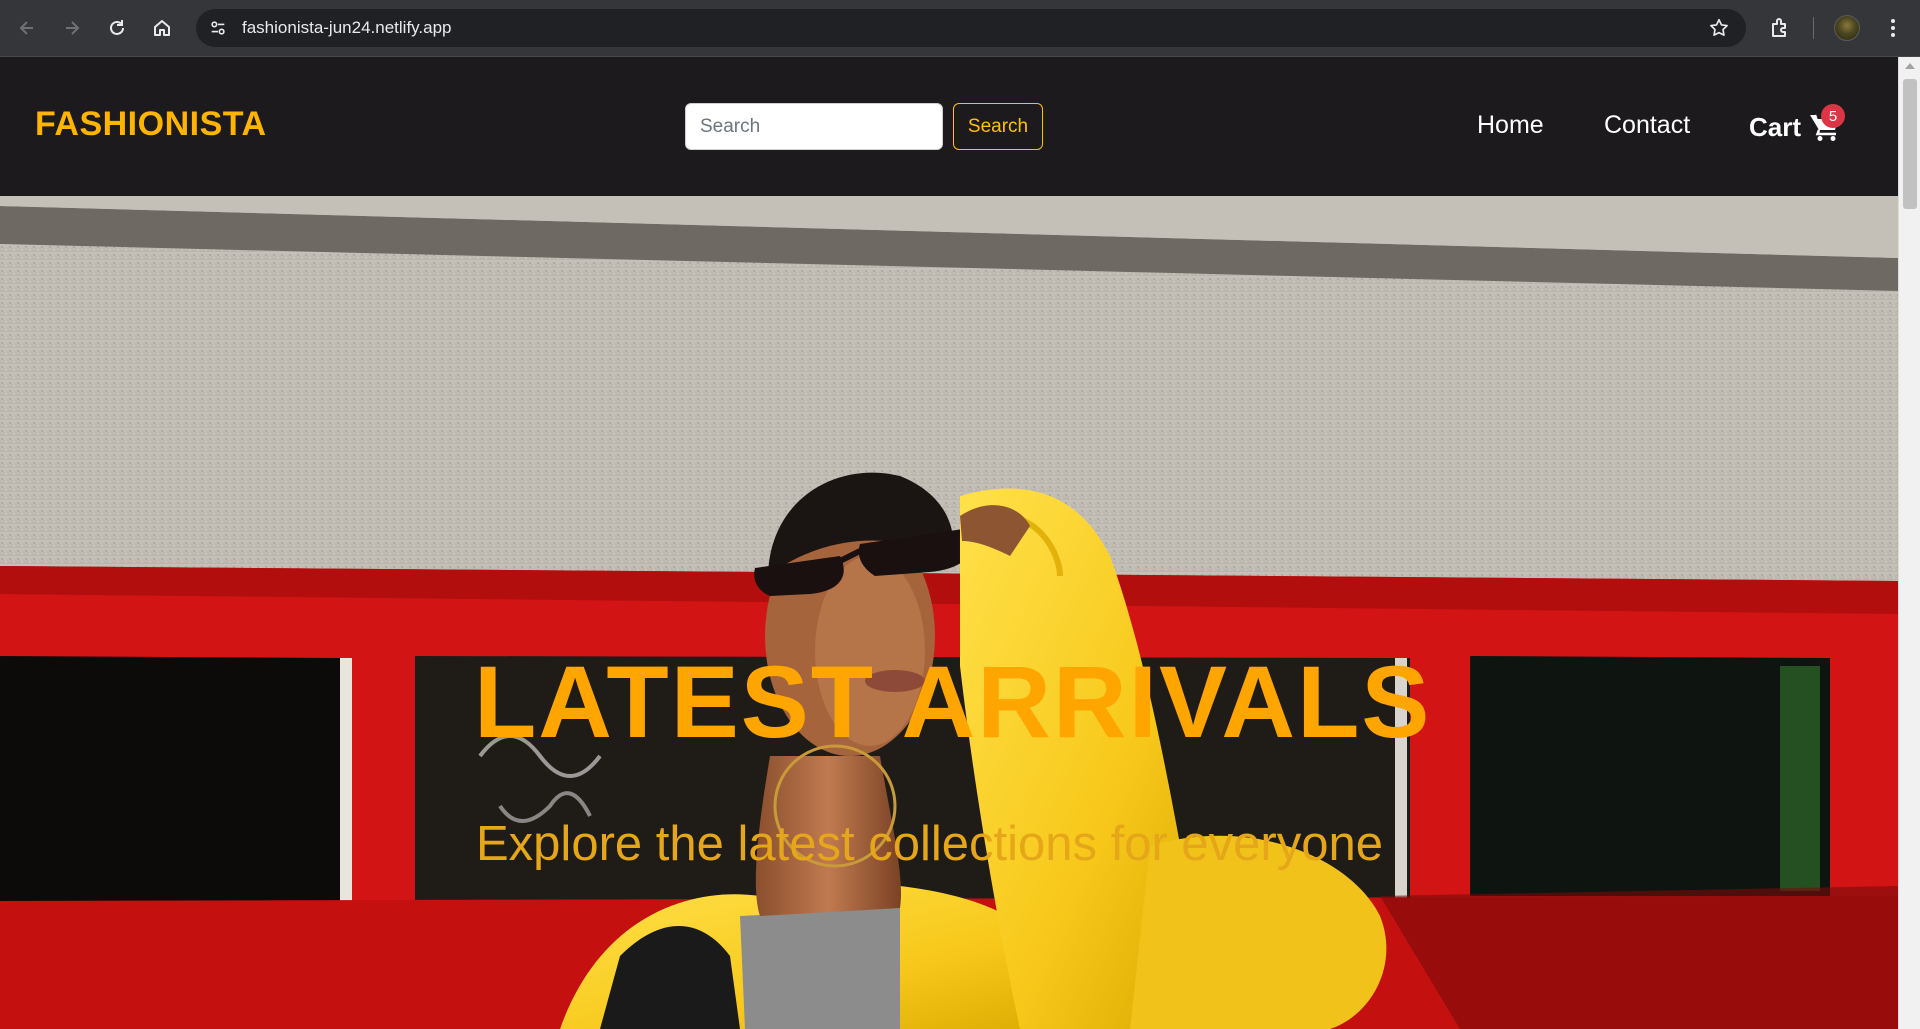 The width and height of the screenshot is (1920, 1029). I want to click on brand-logo: FASHIONISTA, so click(151, 124).